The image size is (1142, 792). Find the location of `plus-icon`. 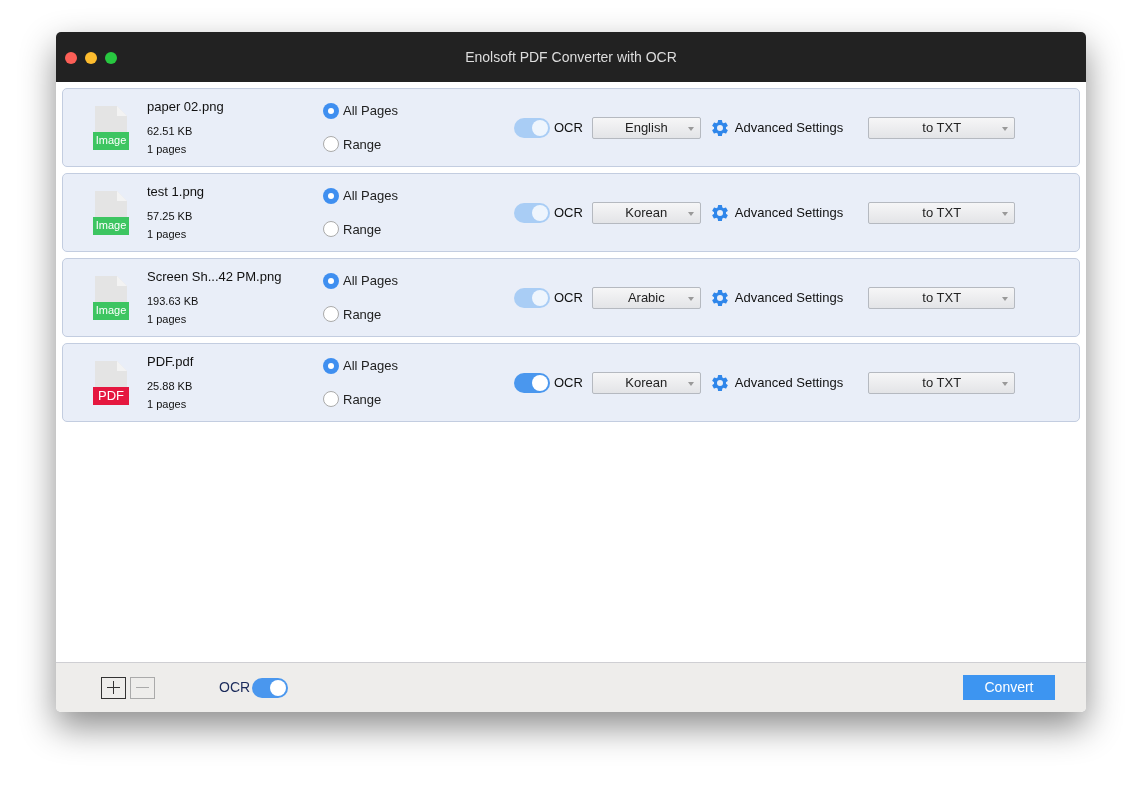

plus-icon is located at coordinates (113, 687).